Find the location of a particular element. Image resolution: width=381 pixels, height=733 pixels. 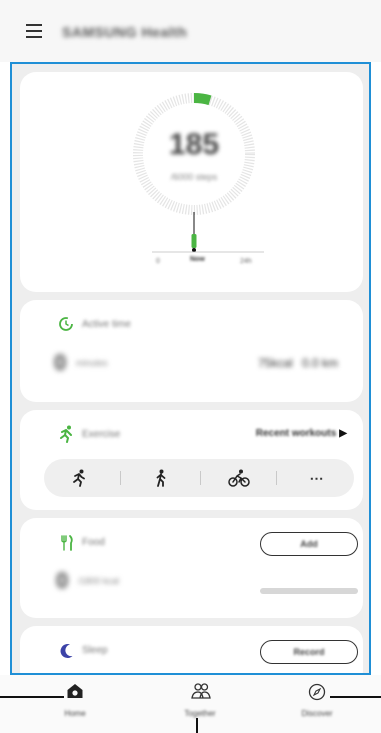

cycling-button is located at coordinates (239, 478).